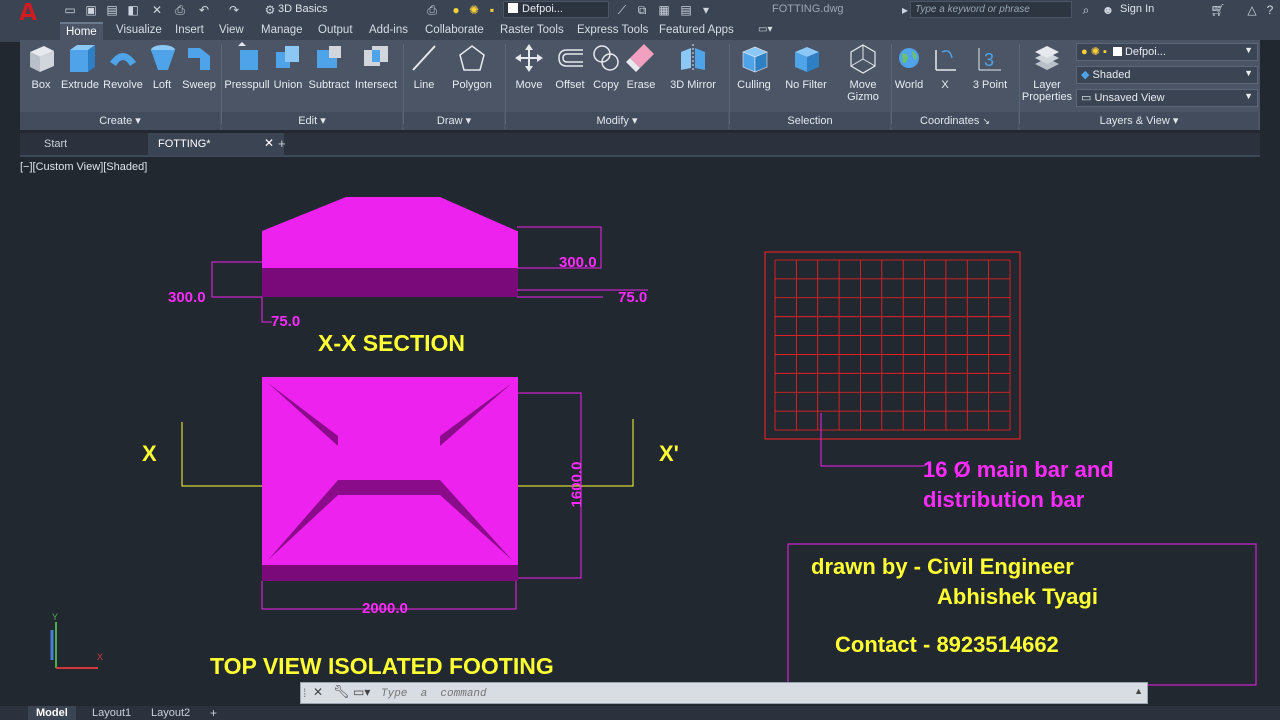 The width and height of the screenshot is (1280, 720). What do you see at coordinates (162, 66) in the screenshot?
I see `loft-button: Loft` at bounding box center [162, 66].